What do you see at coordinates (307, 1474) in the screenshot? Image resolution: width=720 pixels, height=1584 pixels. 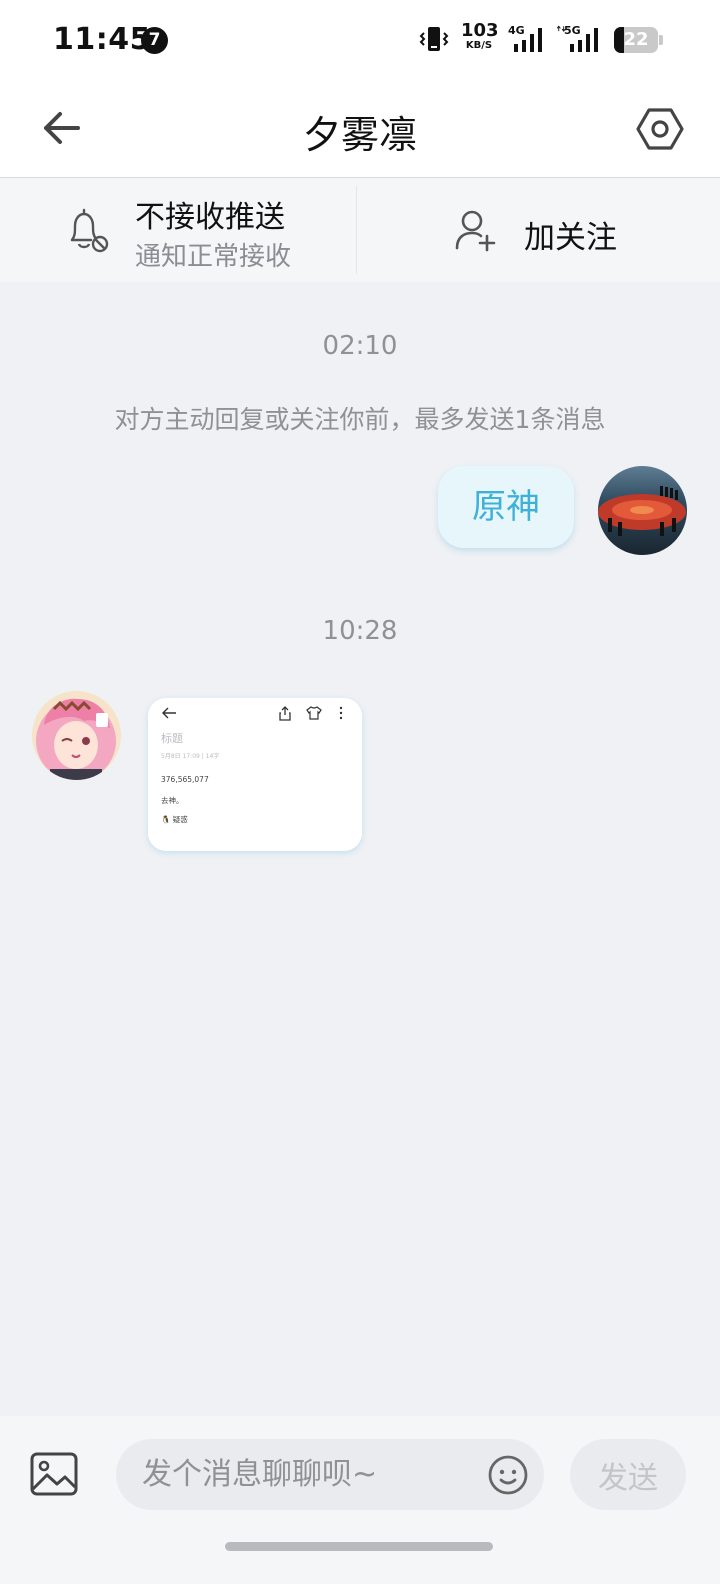 I see `message-input` at bounding box center [307, 1474].